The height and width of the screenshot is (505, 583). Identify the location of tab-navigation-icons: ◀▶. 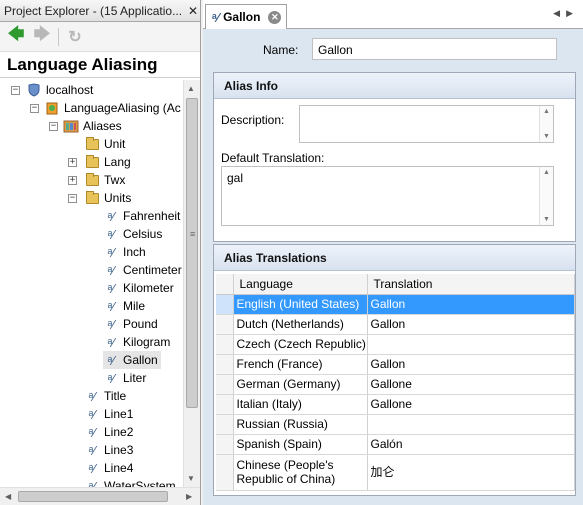
(566, 13).